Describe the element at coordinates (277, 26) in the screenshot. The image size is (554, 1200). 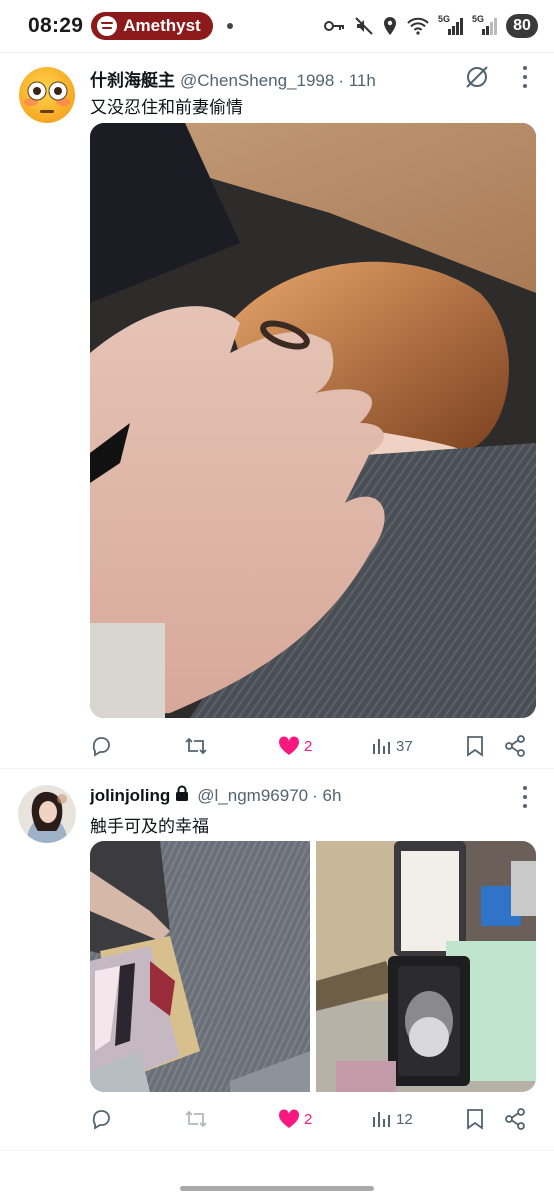
I see `status-bar: 08:29 Amethyst 5G 5G 80` at that location.